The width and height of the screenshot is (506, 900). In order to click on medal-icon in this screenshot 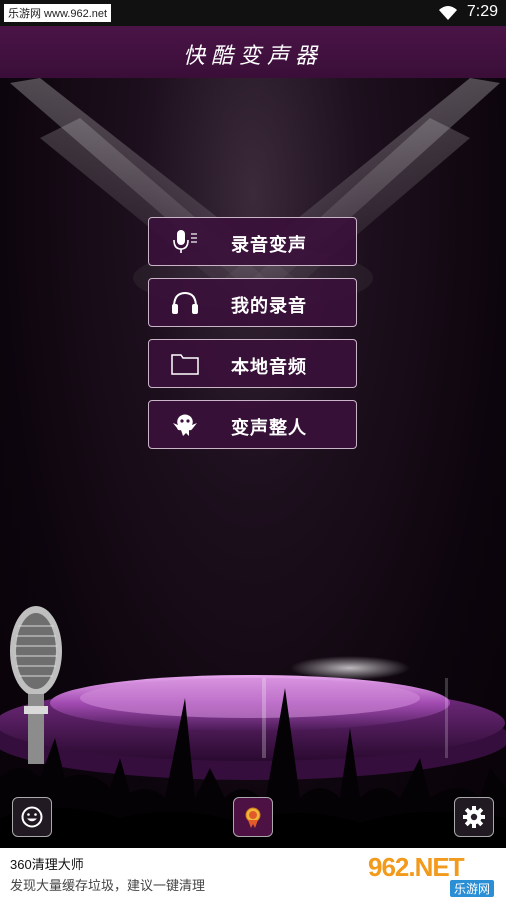, I will do `click(253, 817)`.